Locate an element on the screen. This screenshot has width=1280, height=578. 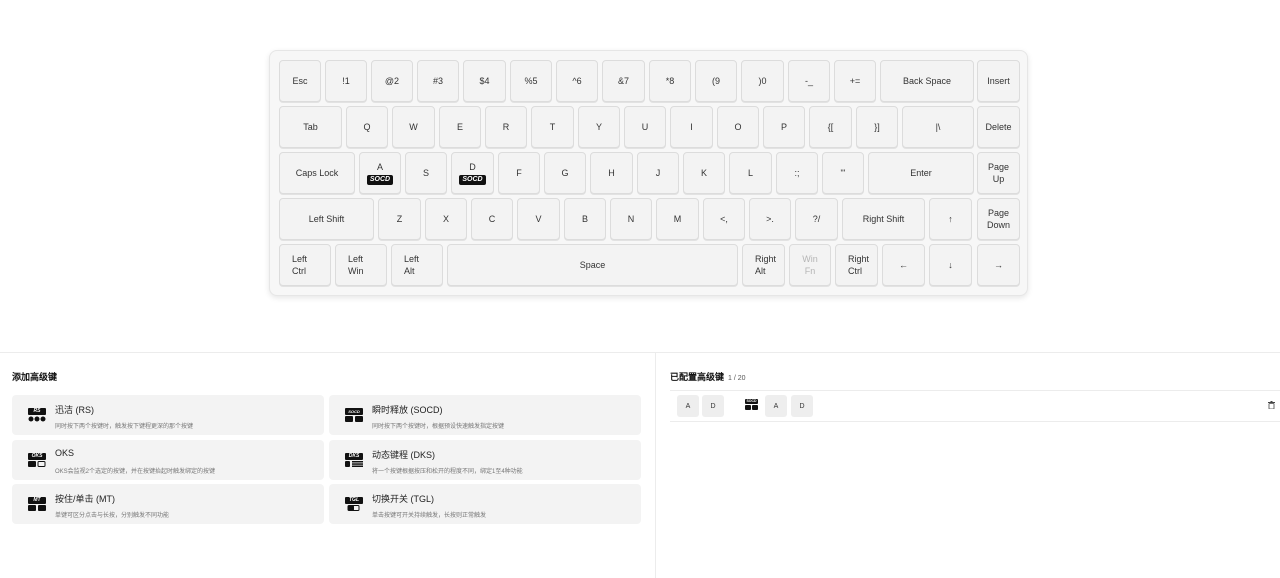
configured-count: 1 / 20 is located at coordinates (737, 378).